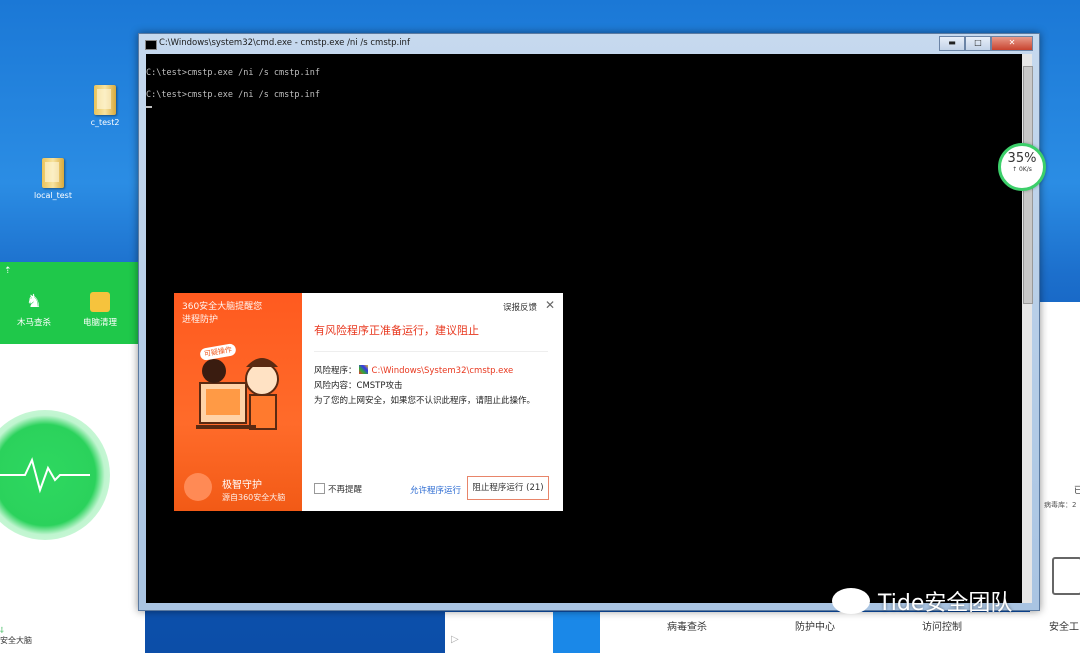  I want to click on blue-tab-block, so click(576, 632).